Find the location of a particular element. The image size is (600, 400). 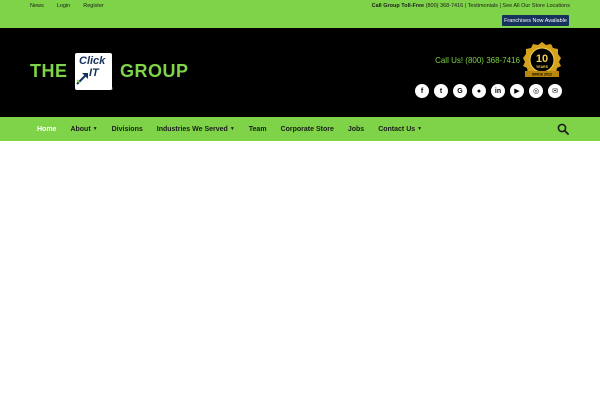

store-locations-link: See All Our Store Locations is located at coordinates (536, 6).